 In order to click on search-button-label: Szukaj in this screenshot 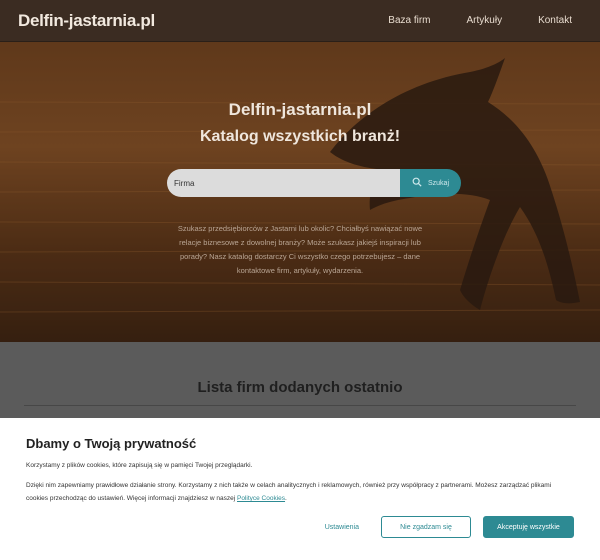, I will do `click(438, 183)`.